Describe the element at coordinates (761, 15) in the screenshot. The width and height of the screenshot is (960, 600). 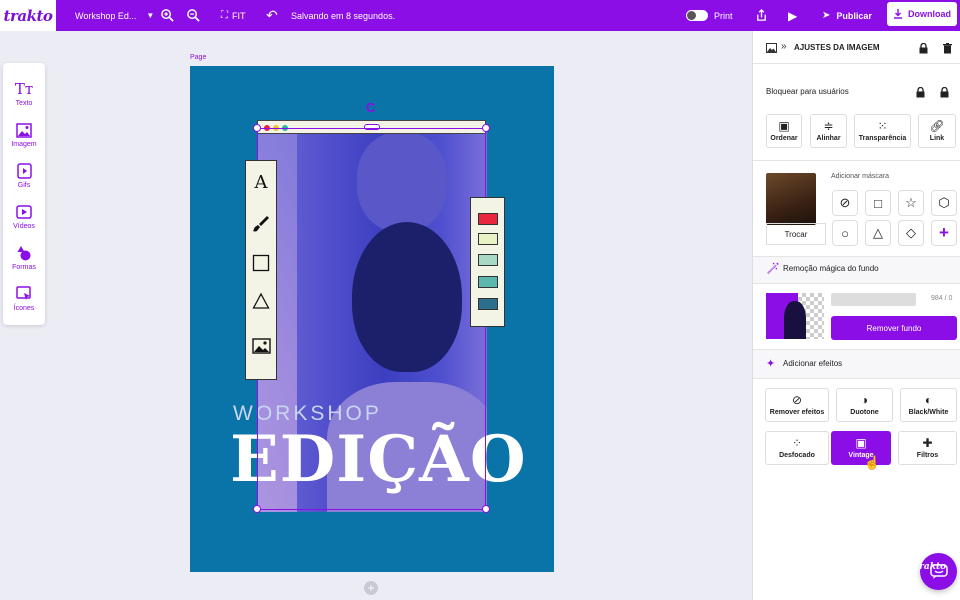
I see `share-button` at that location.